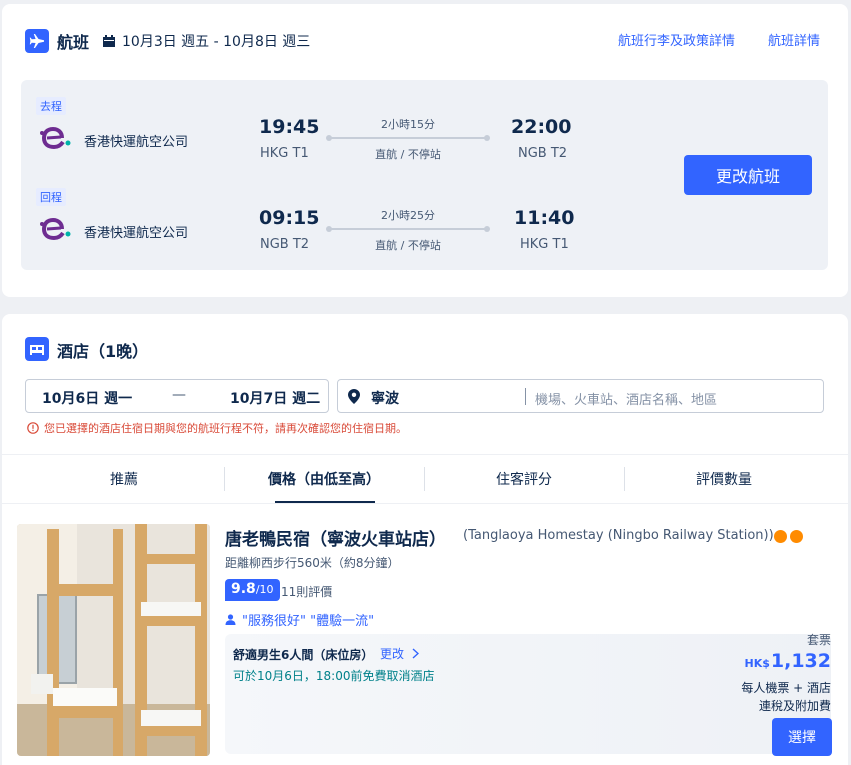 The height and width of the screenshot is (765, 851). What do you see at coordinates (73, 42) in the screenshot?
I see `flight-section-title: 航班` at bounding box center [73, 42].